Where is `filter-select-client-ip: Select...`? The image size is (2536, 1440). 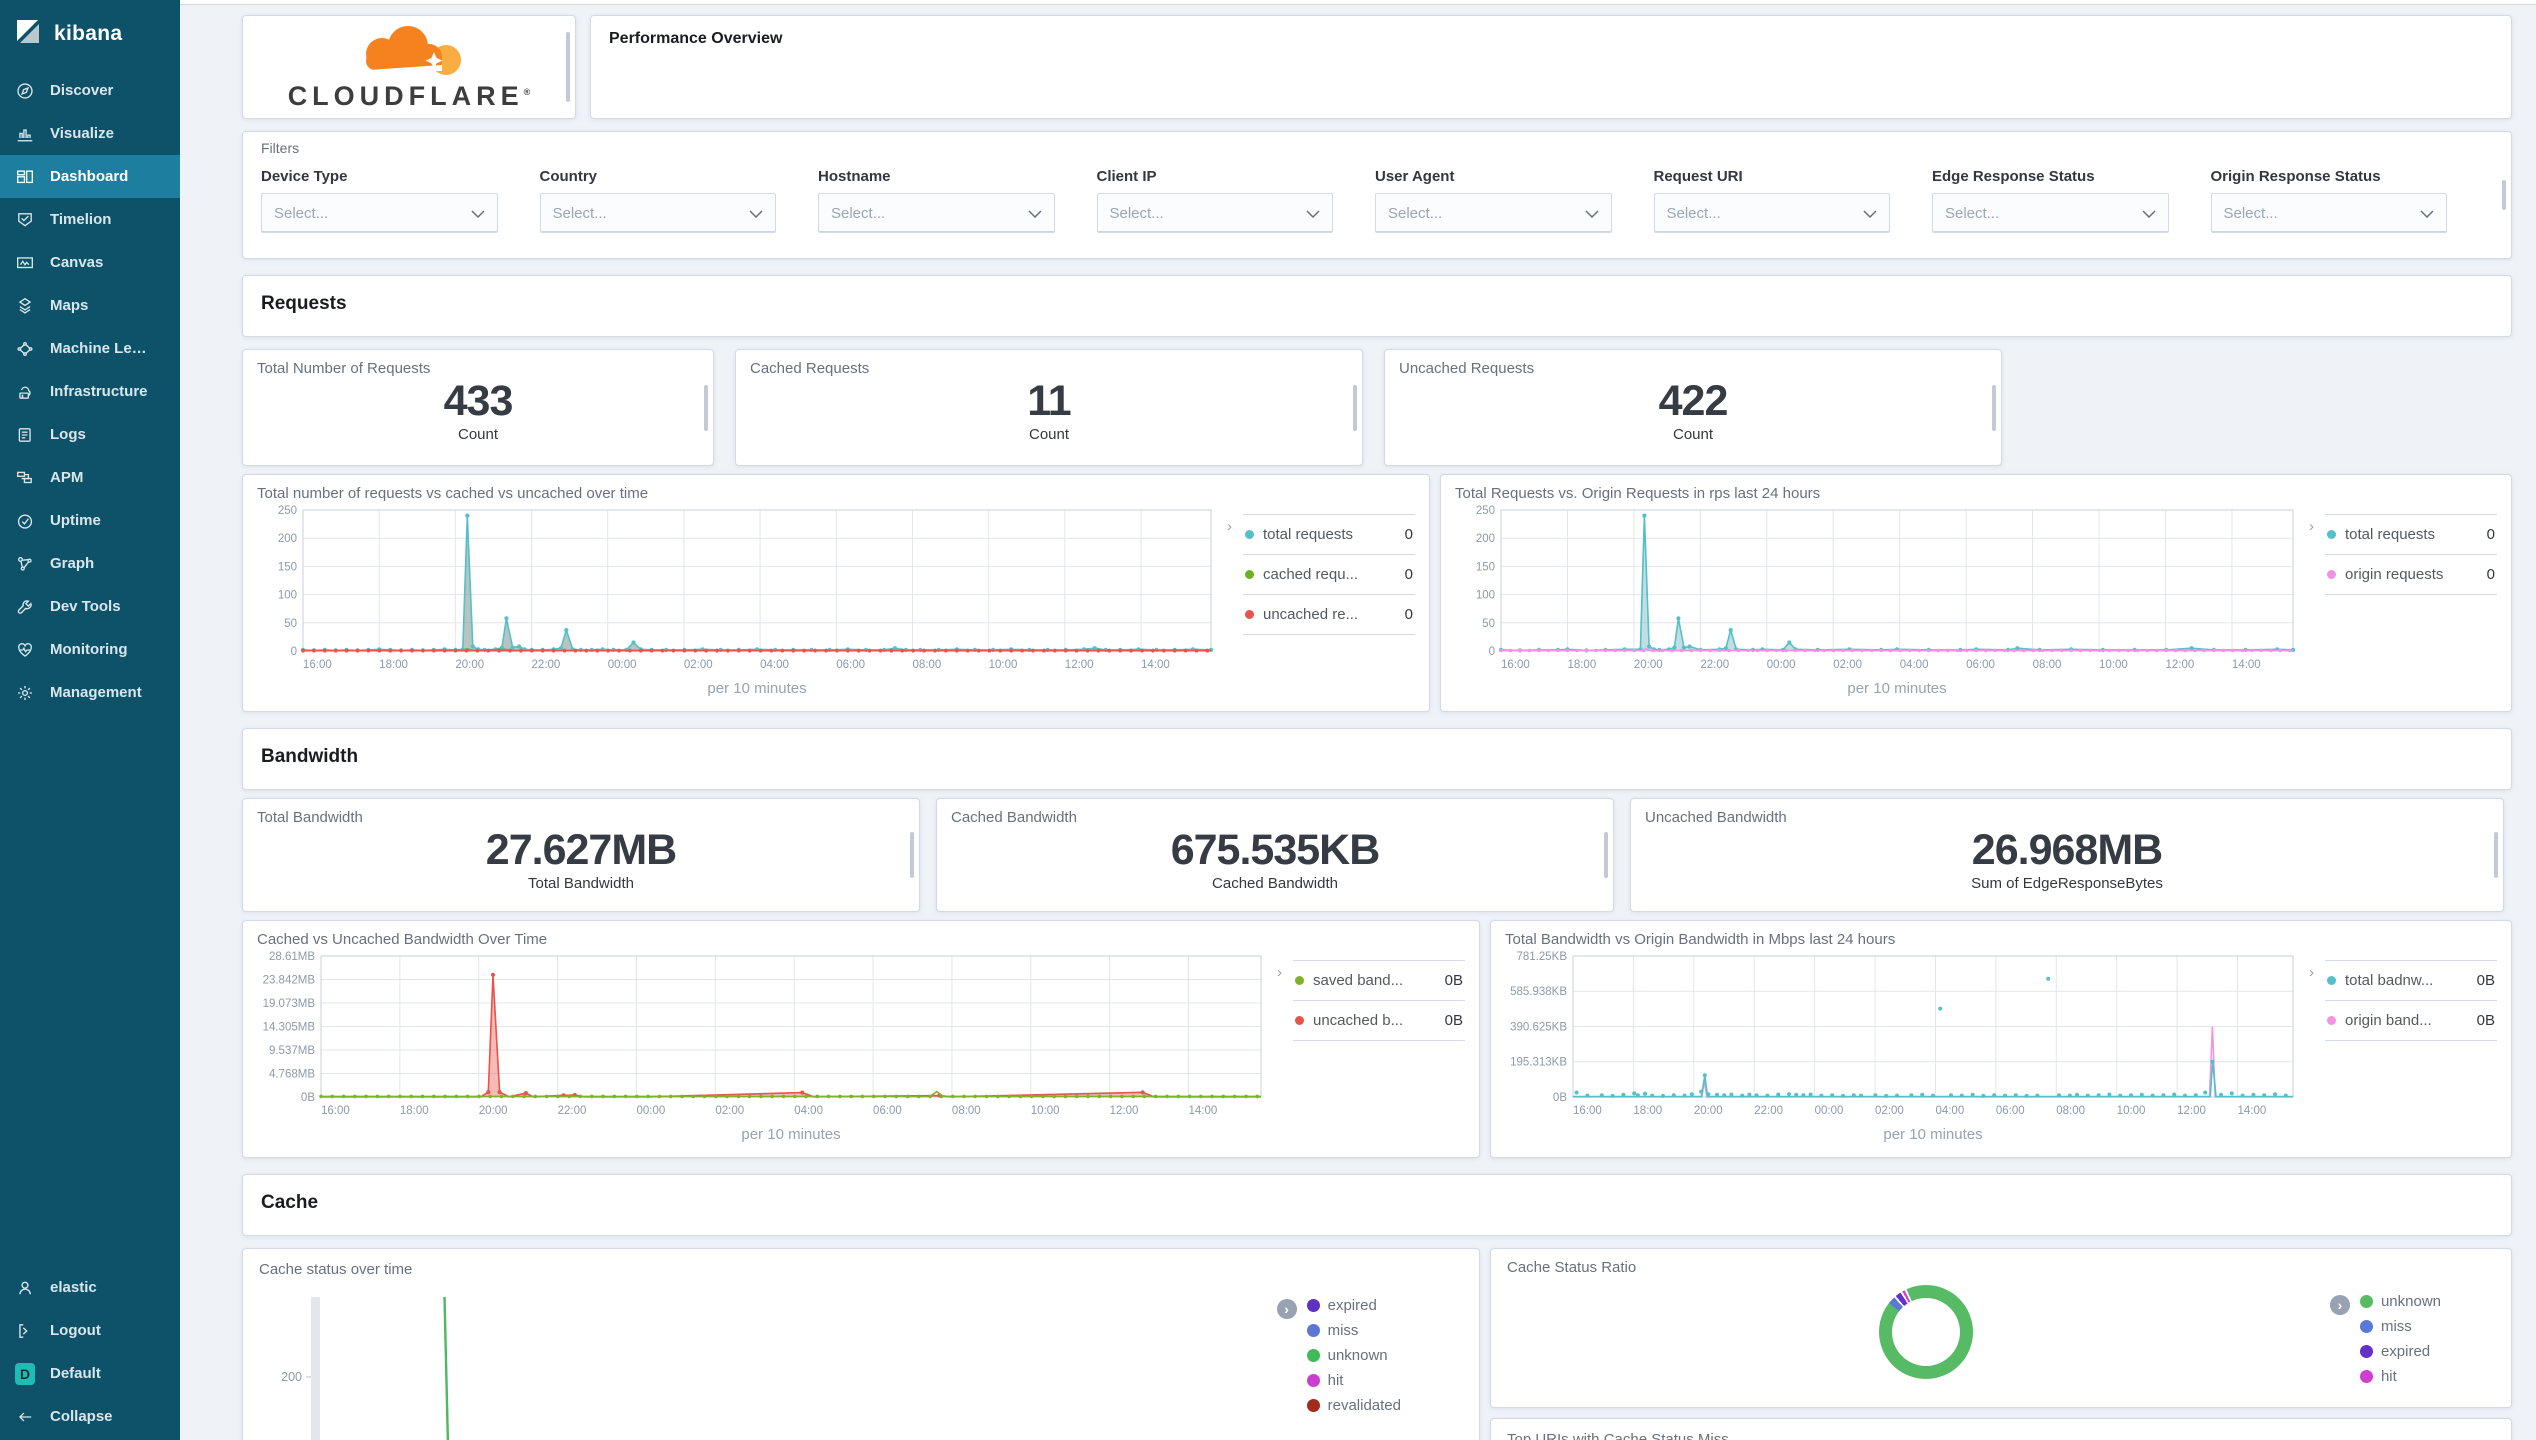
filter-select-client-ip: Select... is located at coordinates (1214, 213).